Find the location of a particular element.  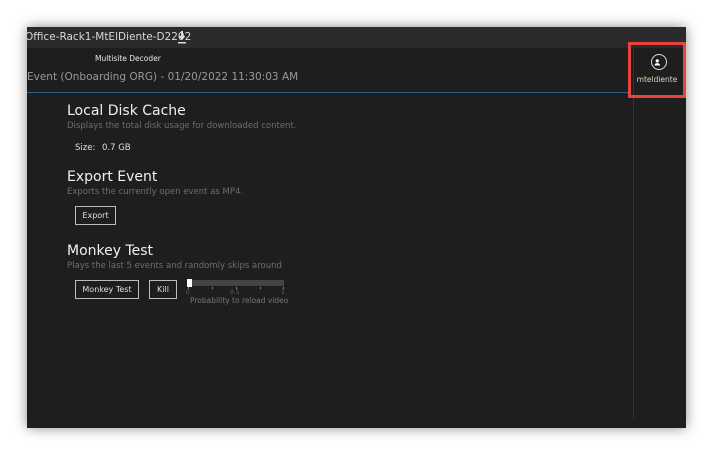

export-button: Export is located at coordinates (95, 215).